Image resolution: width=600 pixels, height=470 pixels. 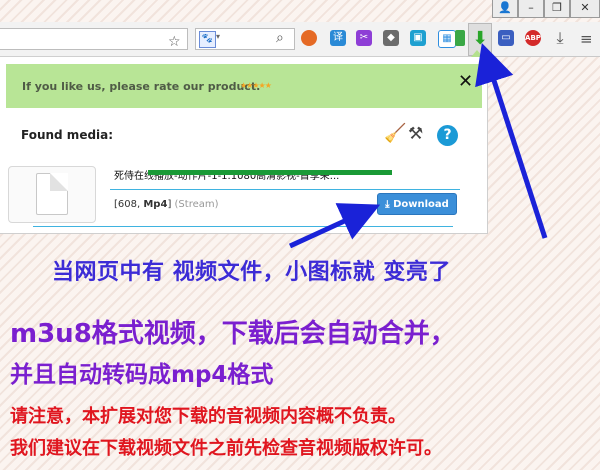 I want to click on found-media-label: Found media:, so click(x=67, y=135).